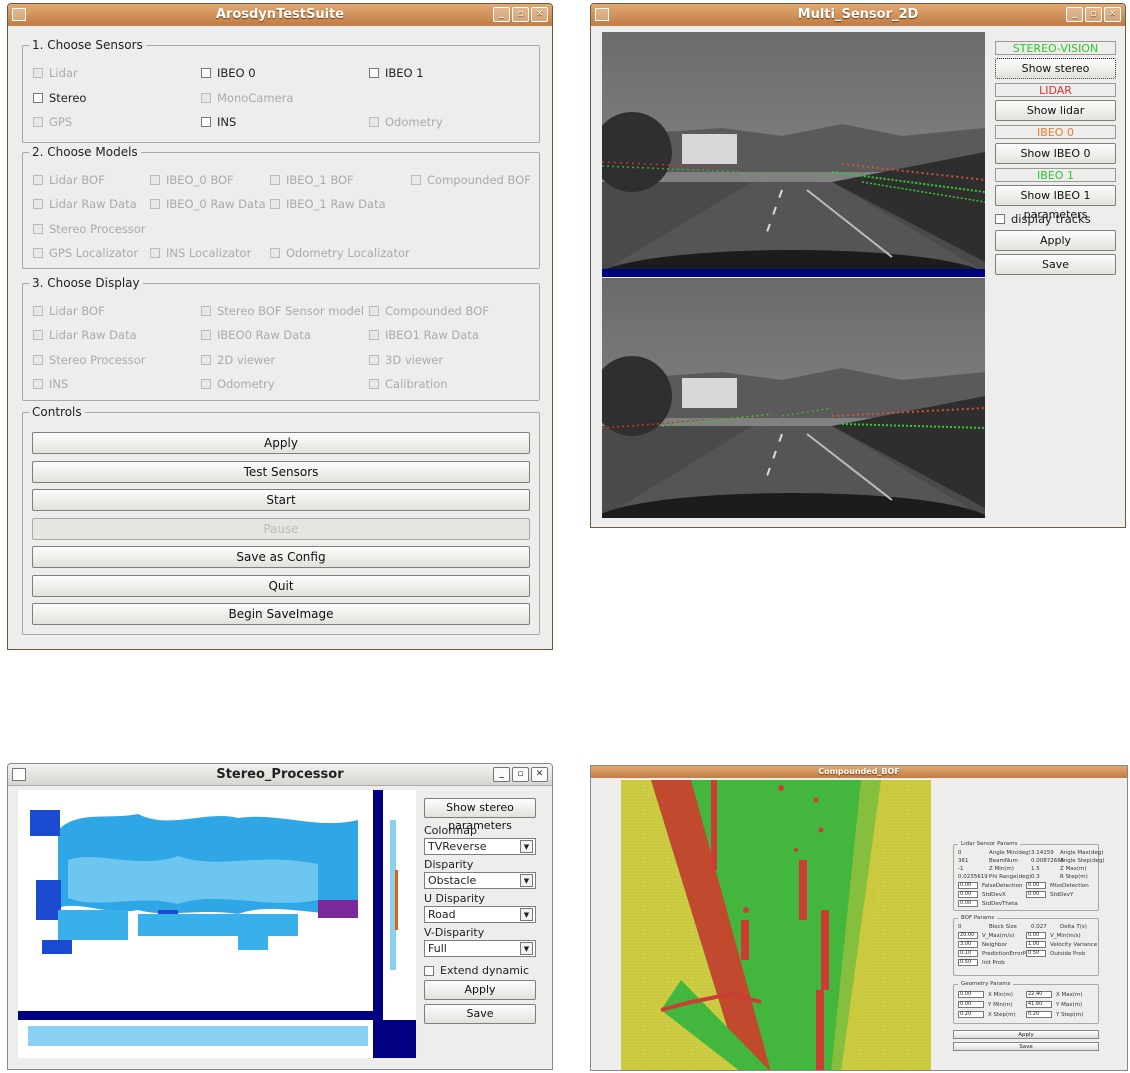 The image size is (1130, 1073). Describe the element at coordinates (480, 846) in the screenshot. I see `colormap-select: TVReverse ▼` at that location.